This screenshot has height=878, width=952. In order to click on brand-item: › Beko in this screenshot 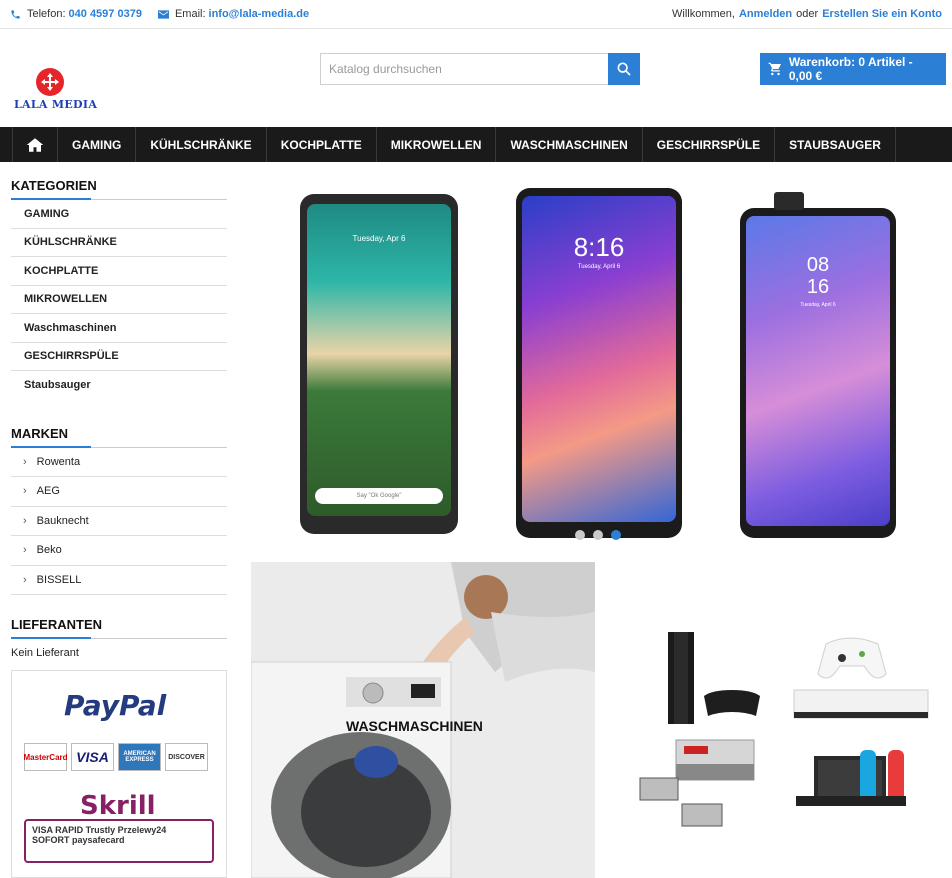, I will do `click(119, 551)`.